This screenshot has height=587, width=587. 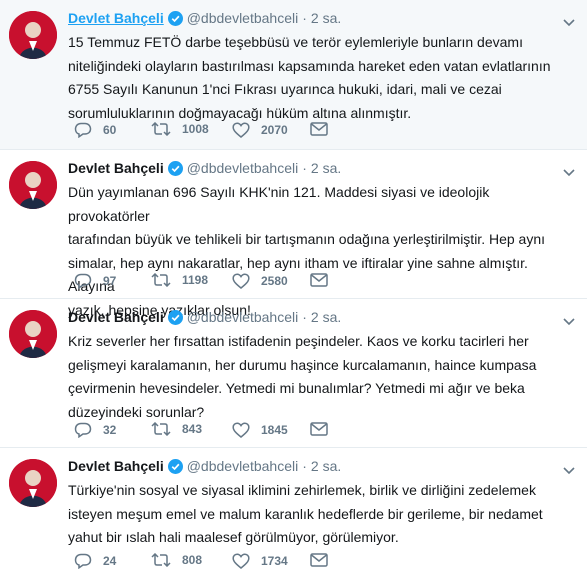 What do you see at coordinates (95, 430) in the screenshot?
I see `reply-button: 32` at bounding box center [95, 430].